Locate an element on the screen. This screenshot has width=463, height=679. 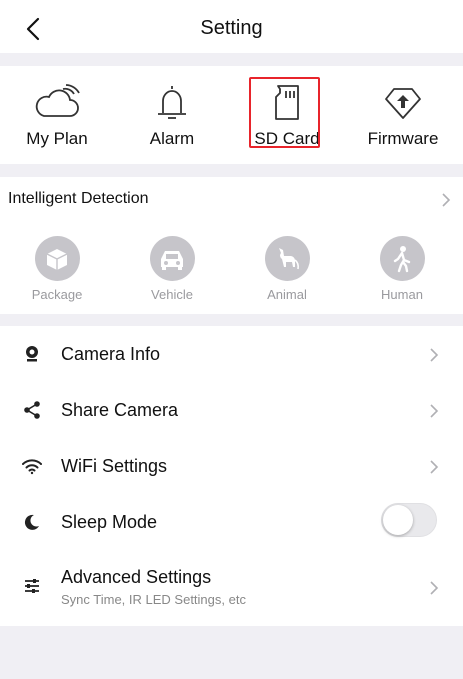
wifi-settings-row: WiFi Settings is located at coordinates (231, 466).